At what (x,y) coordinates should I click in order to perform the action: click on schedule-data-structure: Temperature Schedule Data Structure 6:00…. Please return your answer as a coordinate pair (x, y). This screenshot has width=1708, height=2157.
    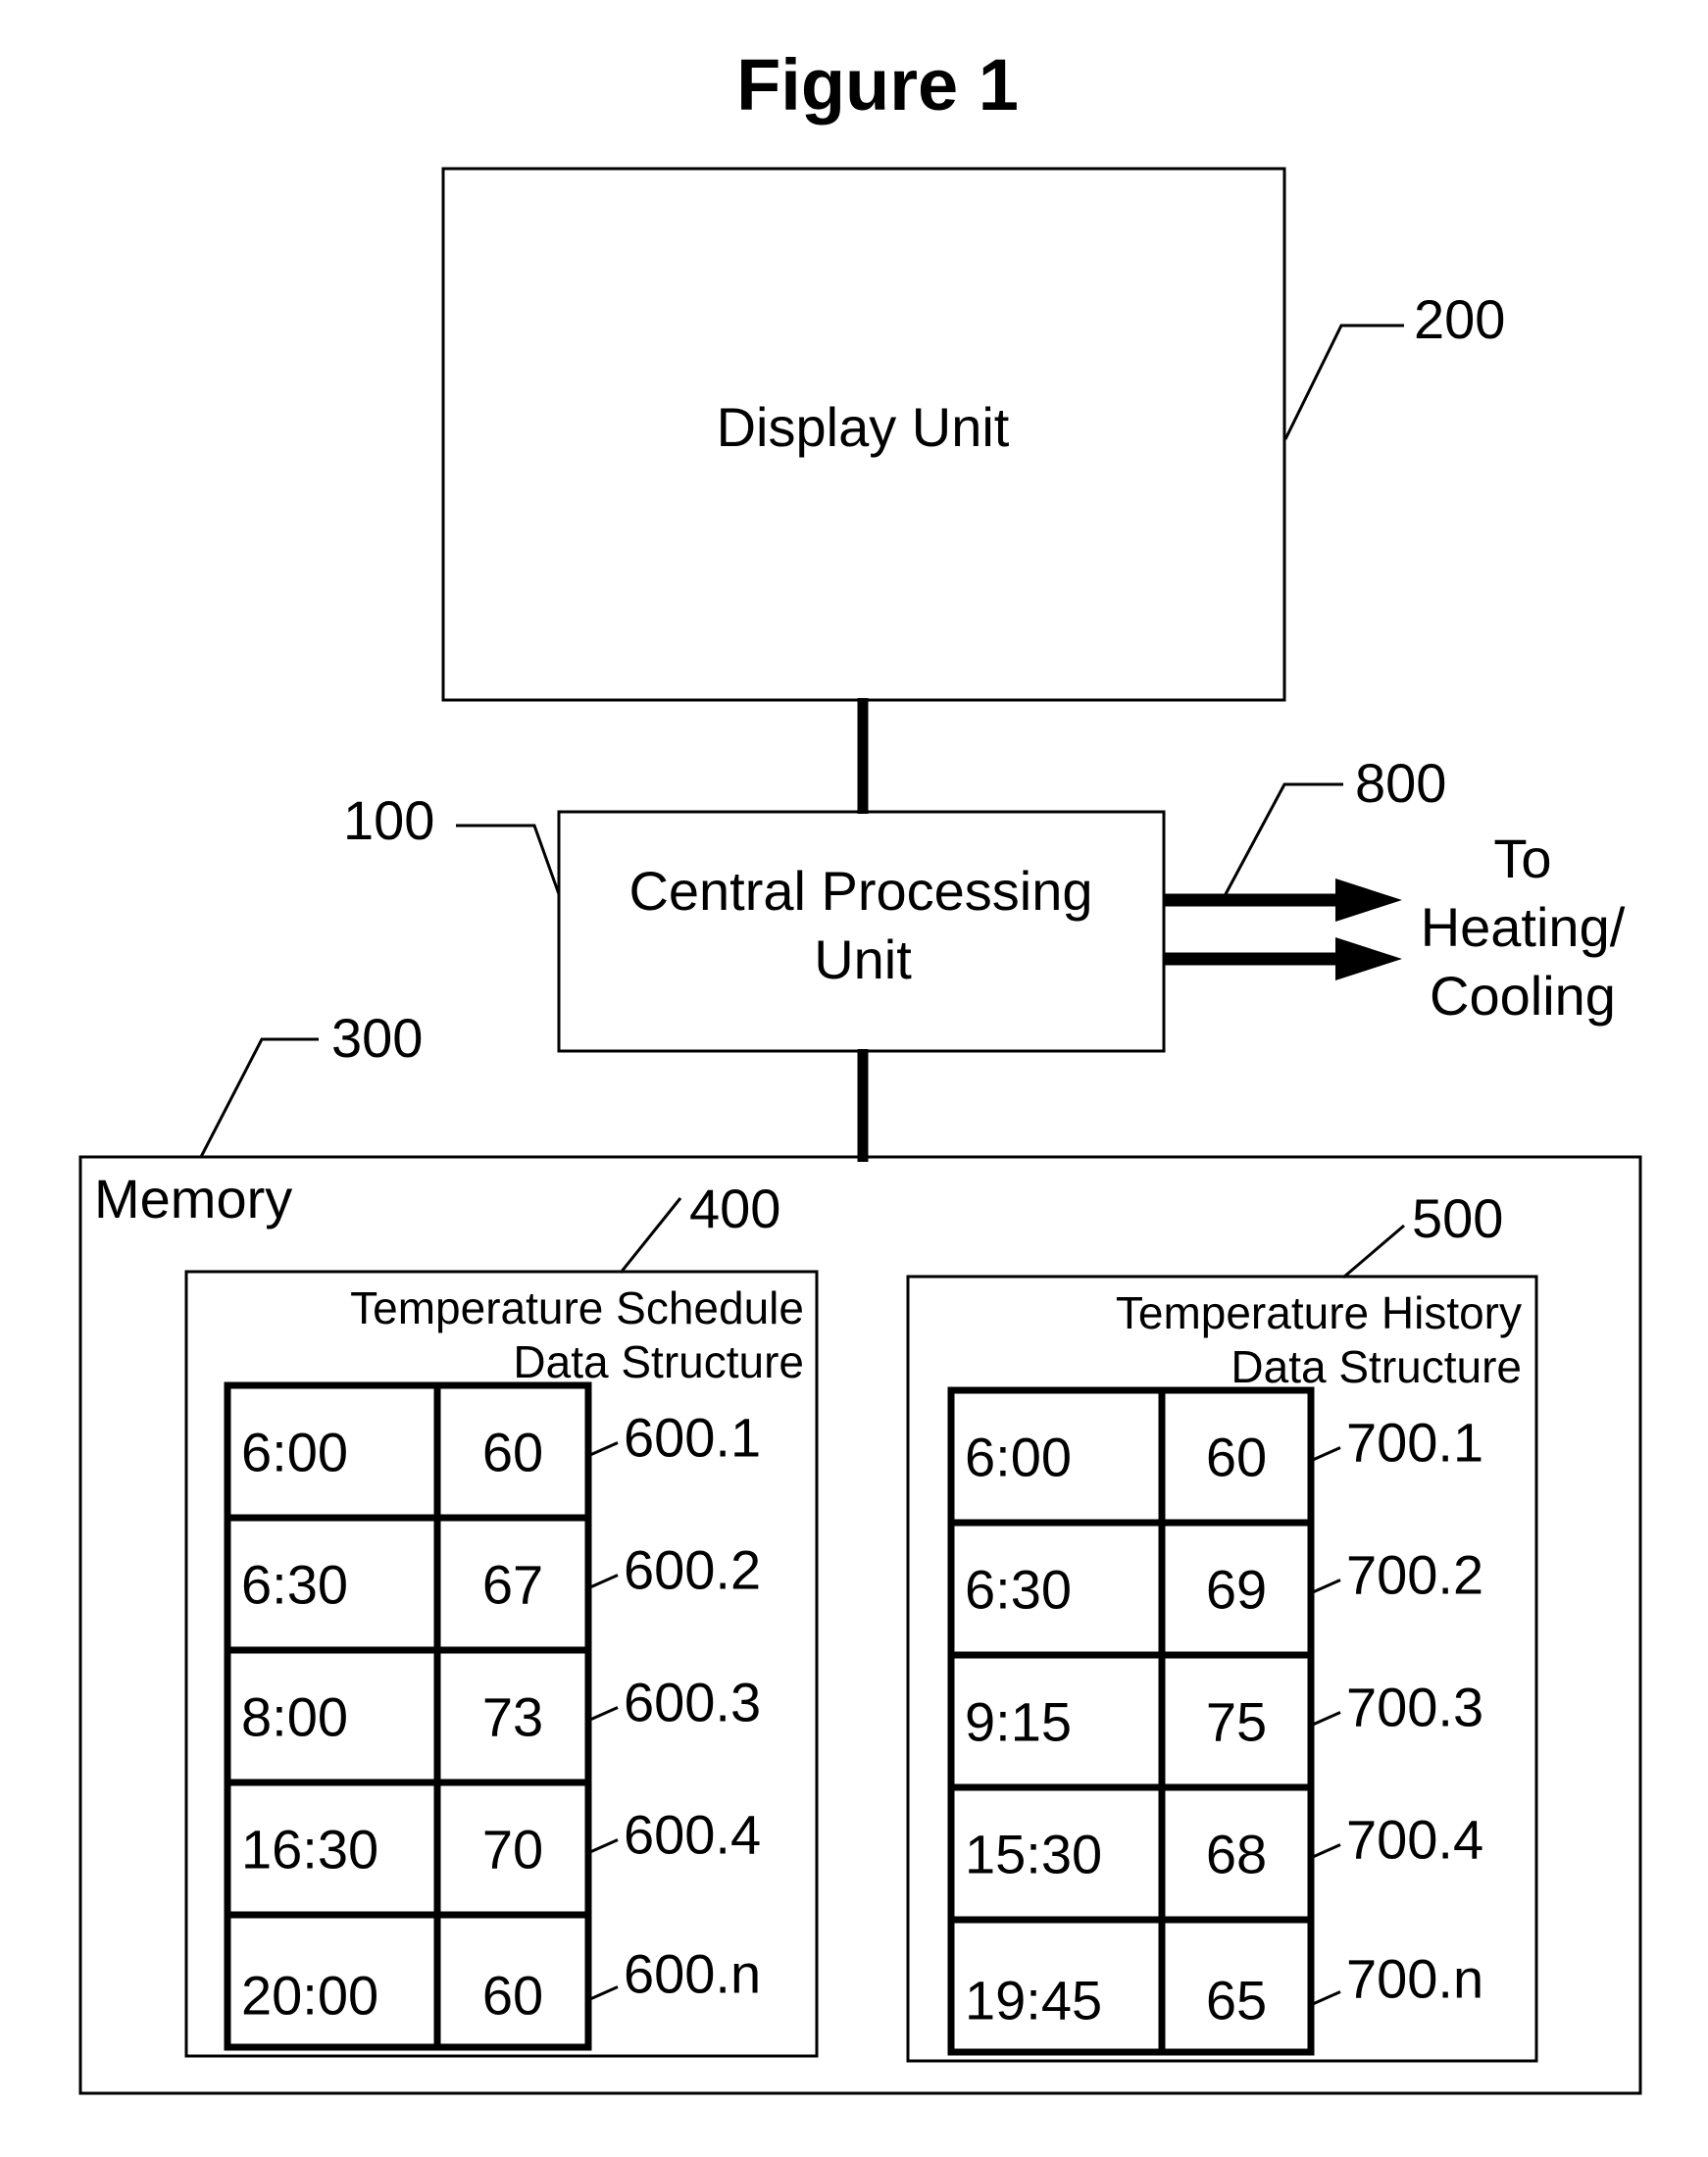
    Looking at the image, I should click on (501, 1664).